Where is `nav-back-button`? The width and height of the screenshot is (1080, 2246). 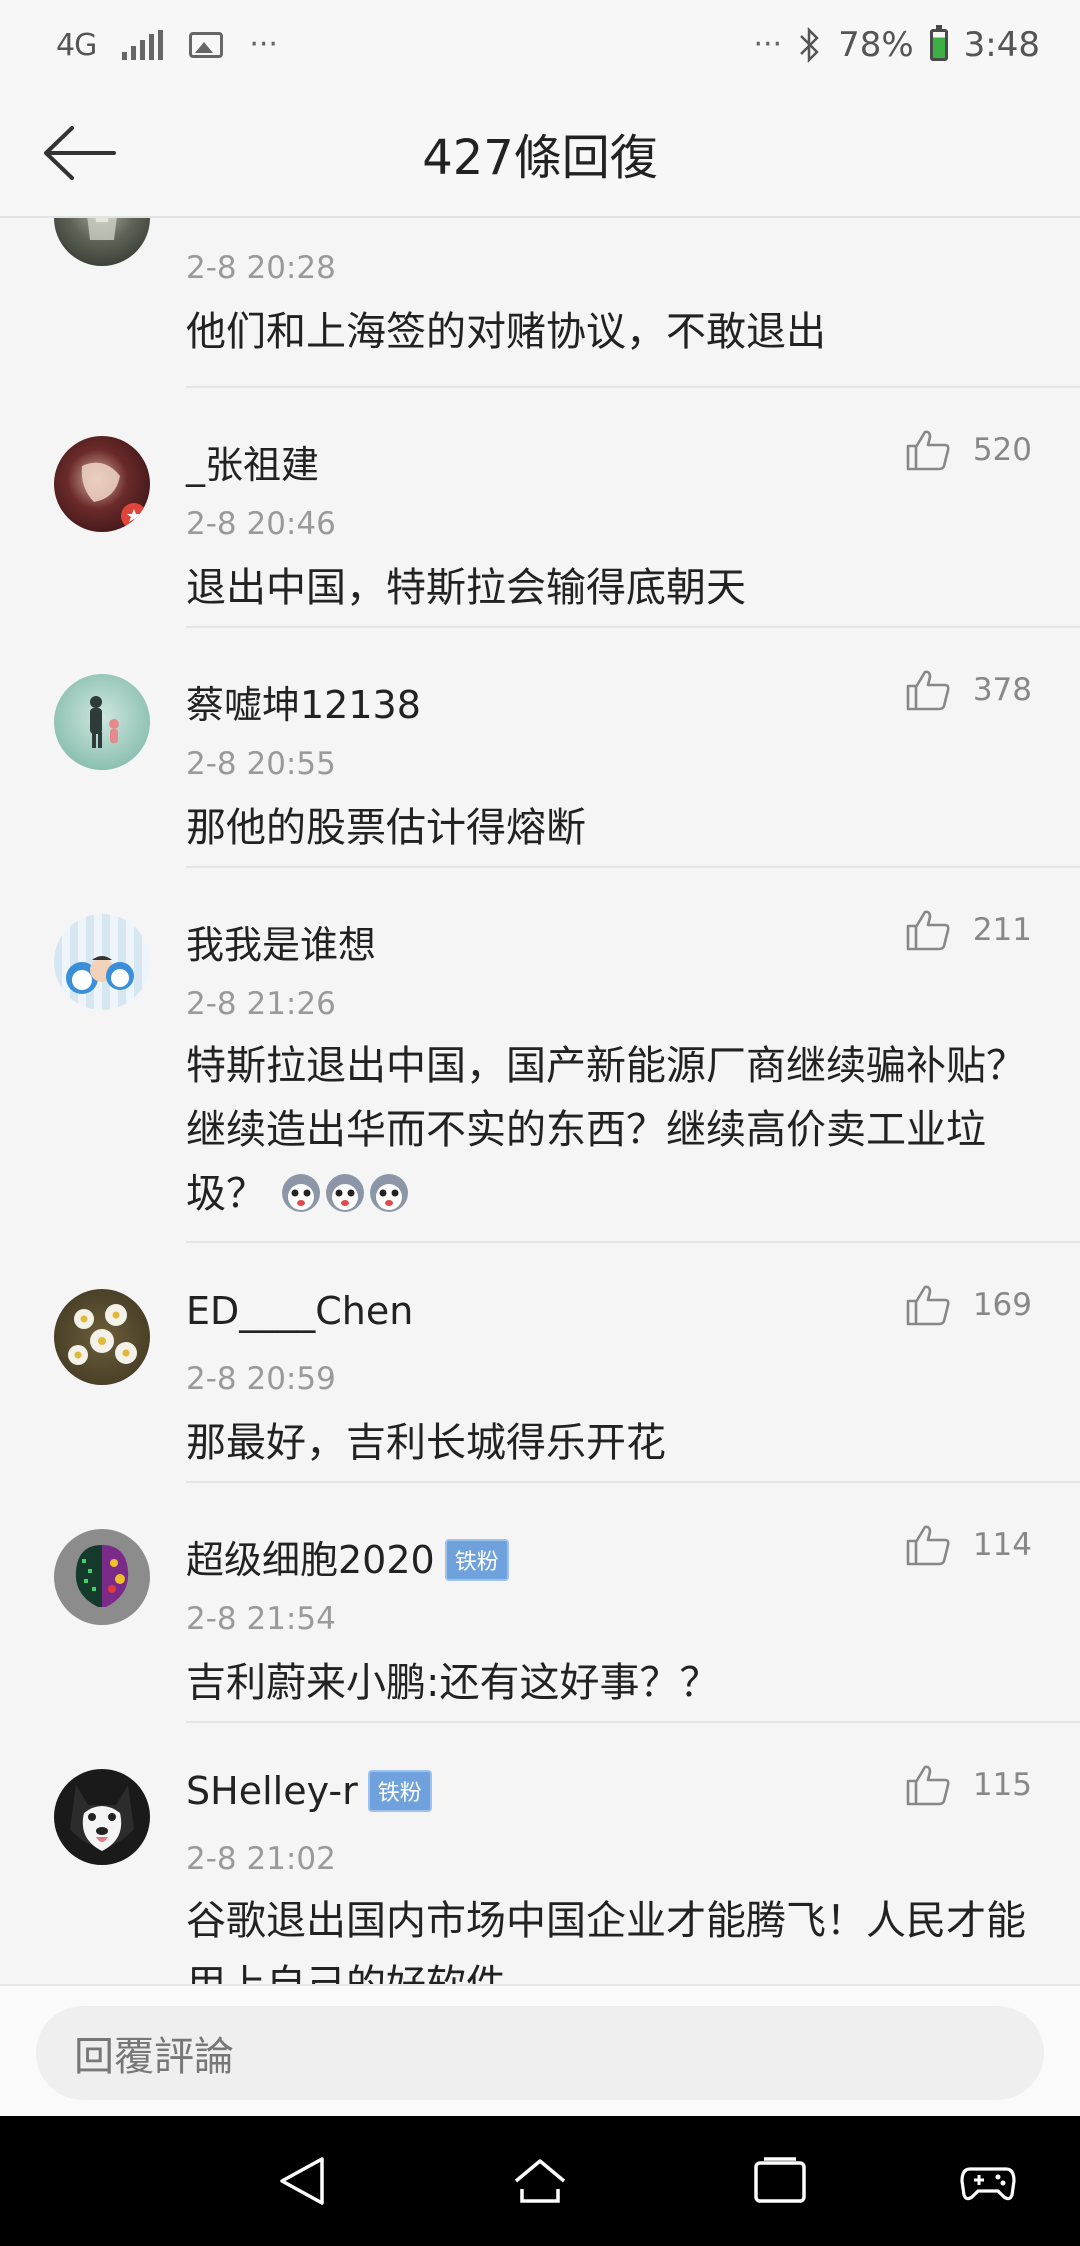 nav-back-button is located at coordinates (302, 2181).